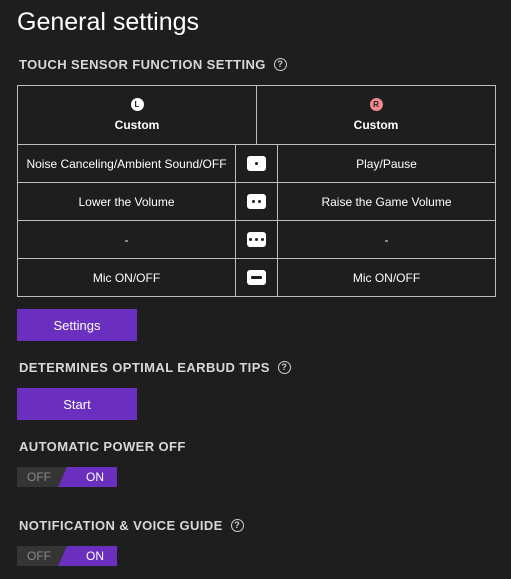 This screenshot has width=511, height=579. Describe the element at coordinates (108, 22) in the screenshot. I see `page-title: General settings` at that location.